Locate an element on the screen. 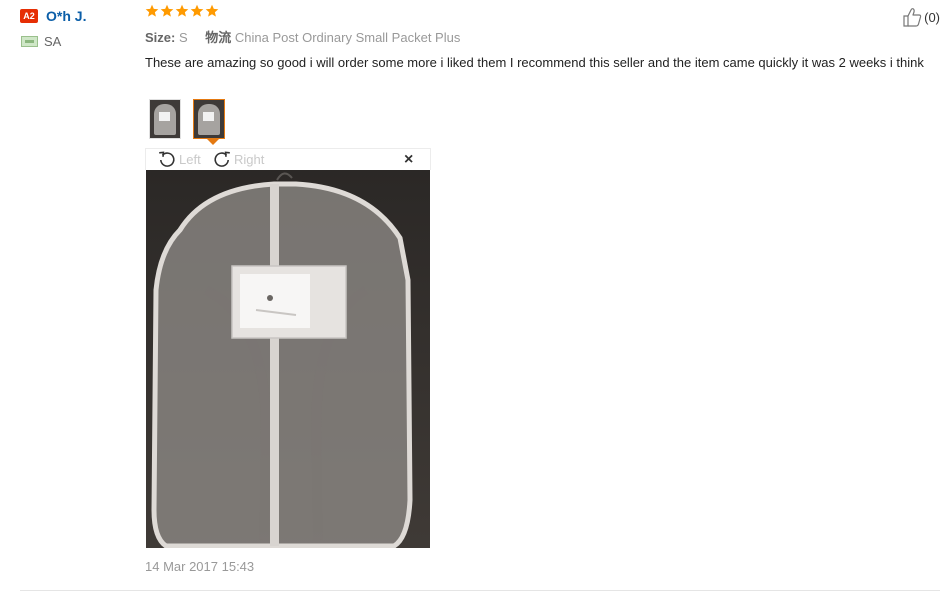  flag-icon is located at coordinates (29, 41).